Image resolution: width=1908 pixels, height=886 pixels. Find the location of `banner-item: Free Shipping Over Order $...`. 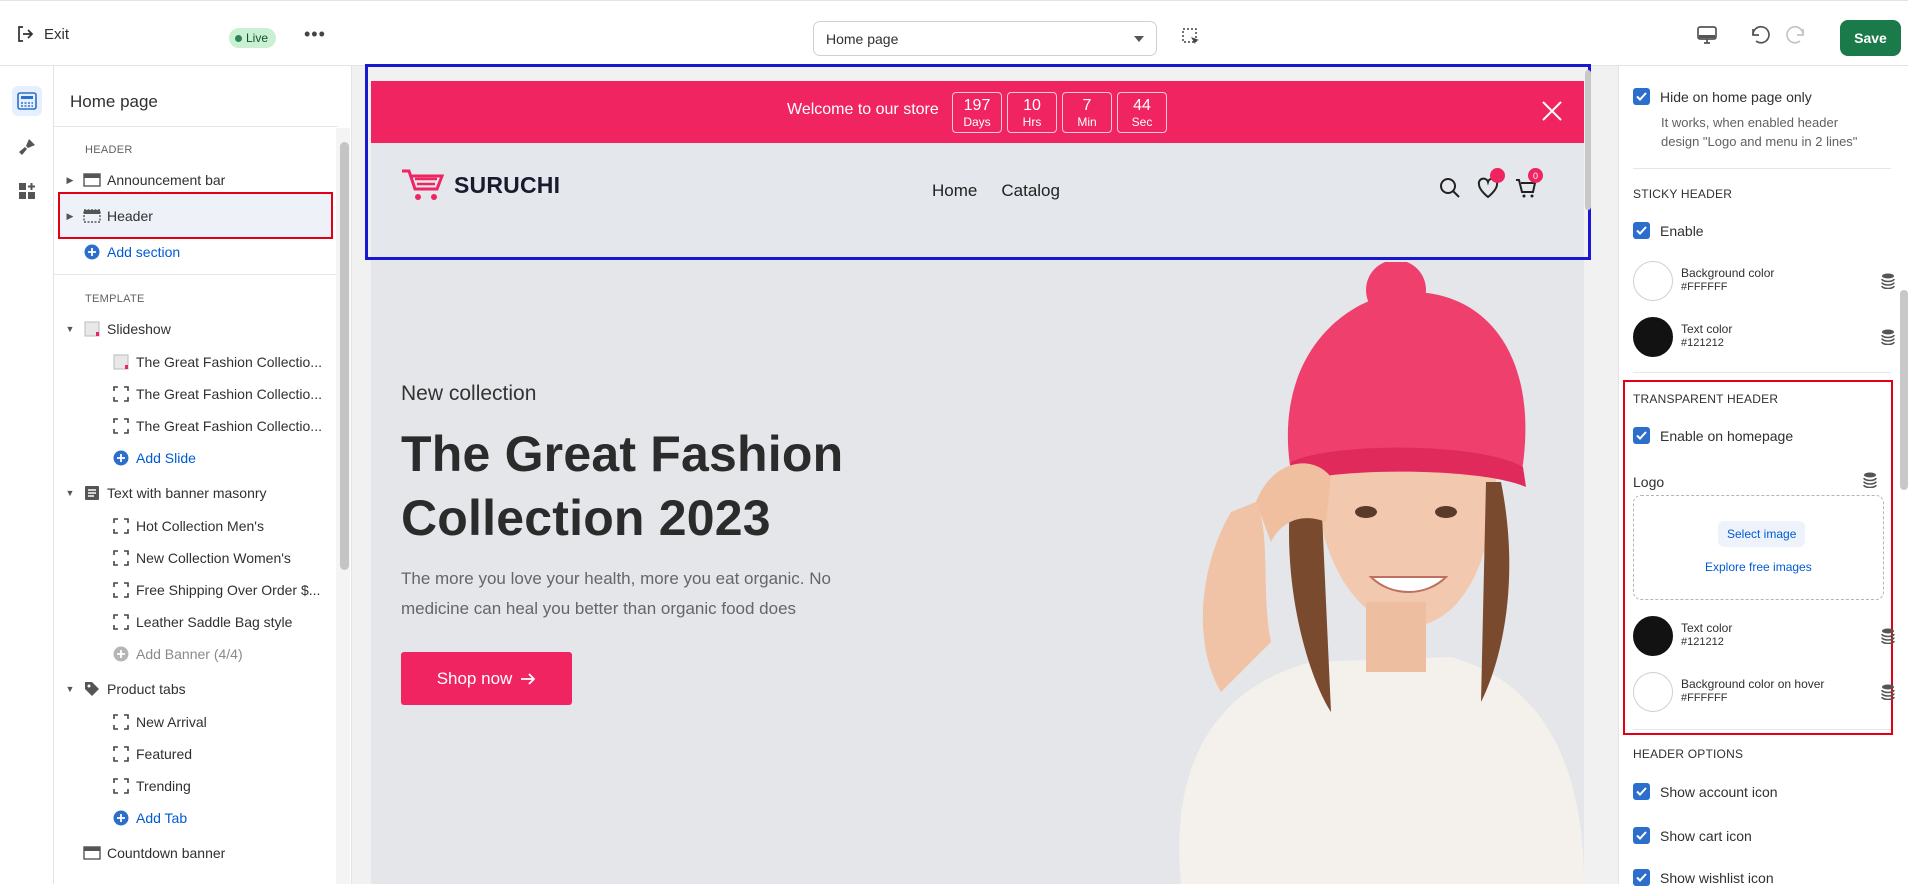

banner-item: Free Shipping Over Order $... is located at coordinates (225, 590).